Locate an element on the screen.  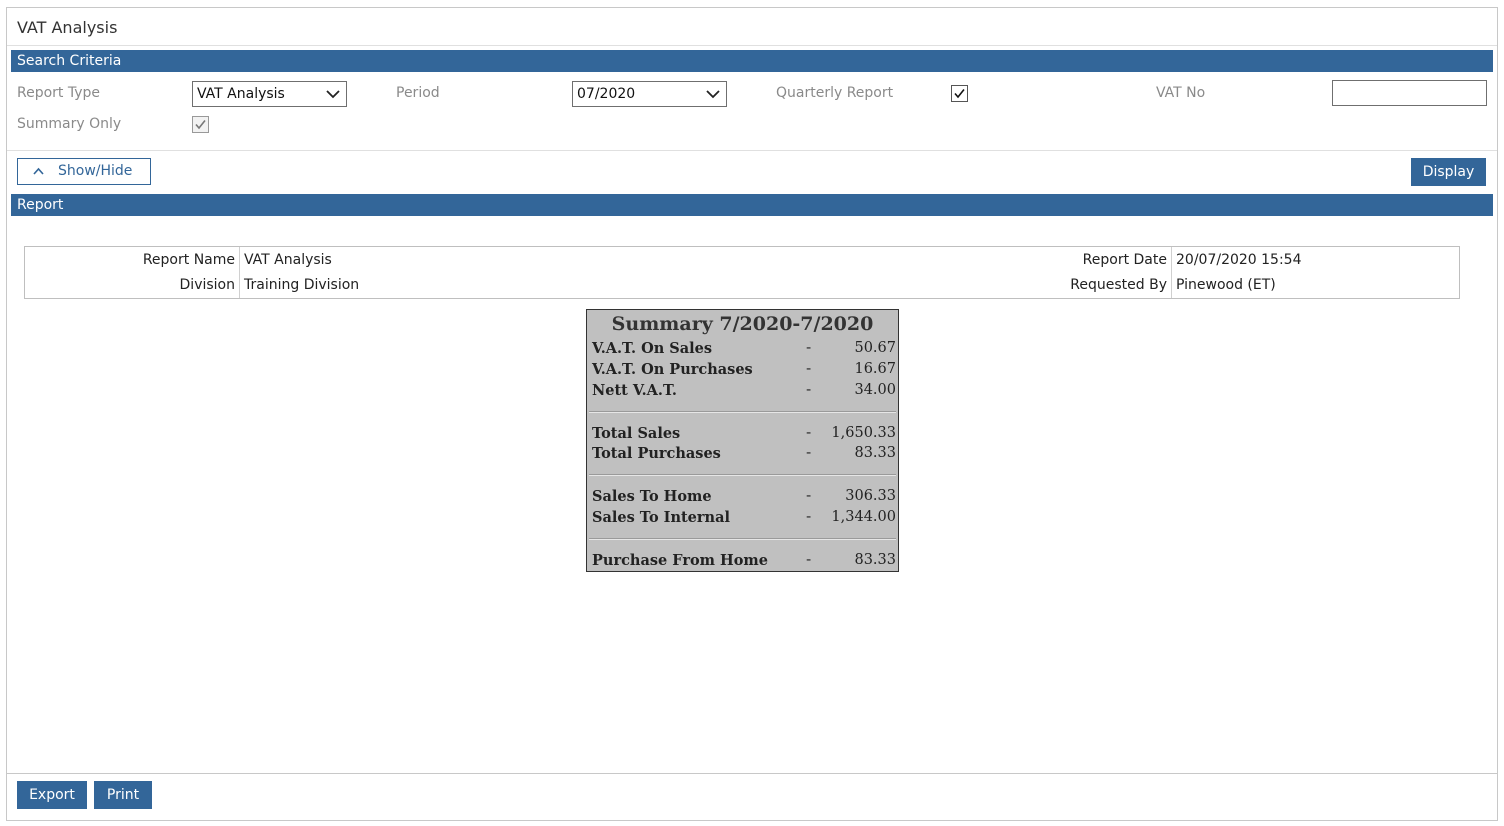
division-label: Division is located at coordinates (207, 285).